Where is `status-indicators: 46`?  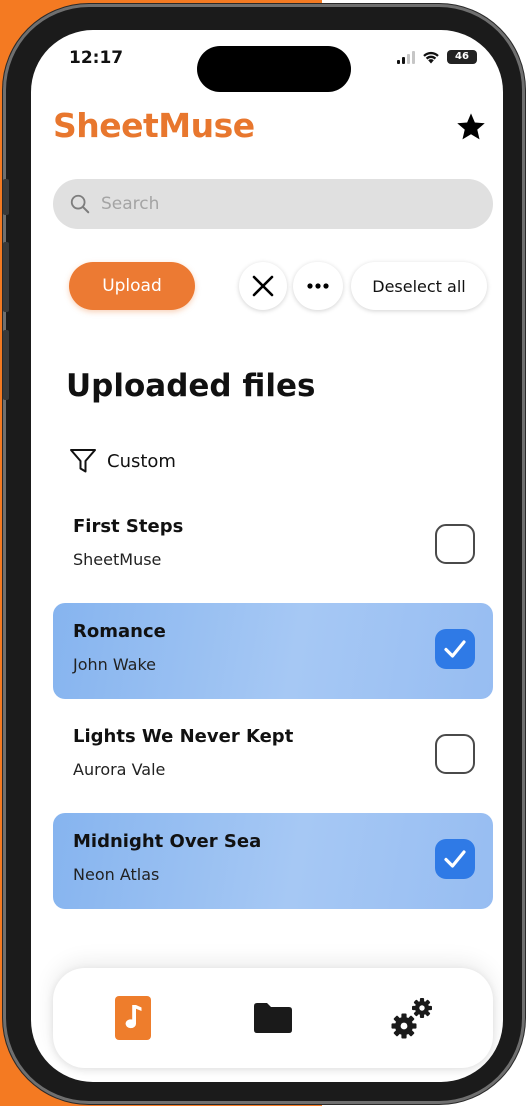
status-indicators: 46 is located at coordinates (437, 57).